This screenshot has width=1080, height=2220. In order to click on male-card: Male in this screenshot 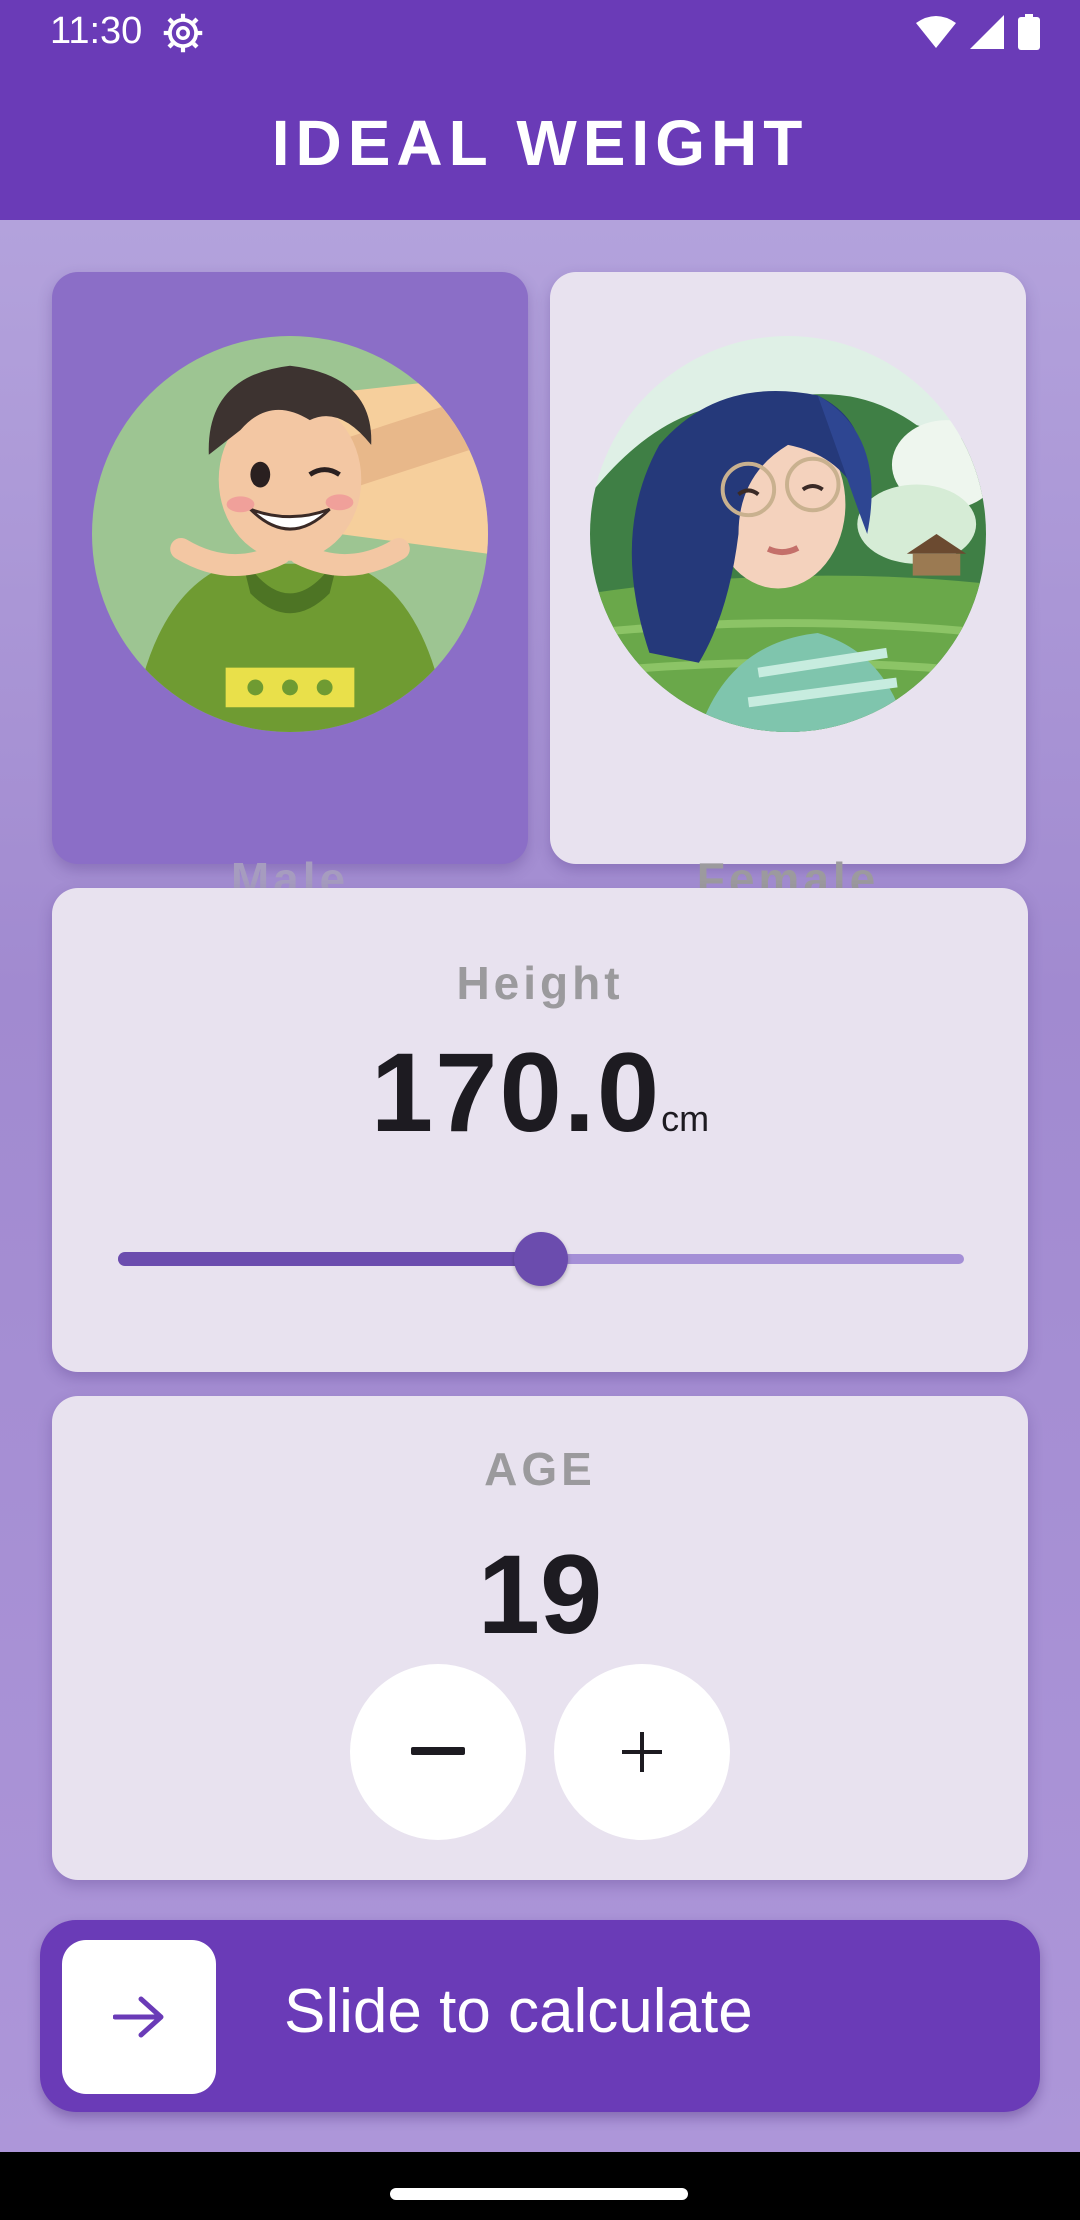, I will do `click(290, 588)`.